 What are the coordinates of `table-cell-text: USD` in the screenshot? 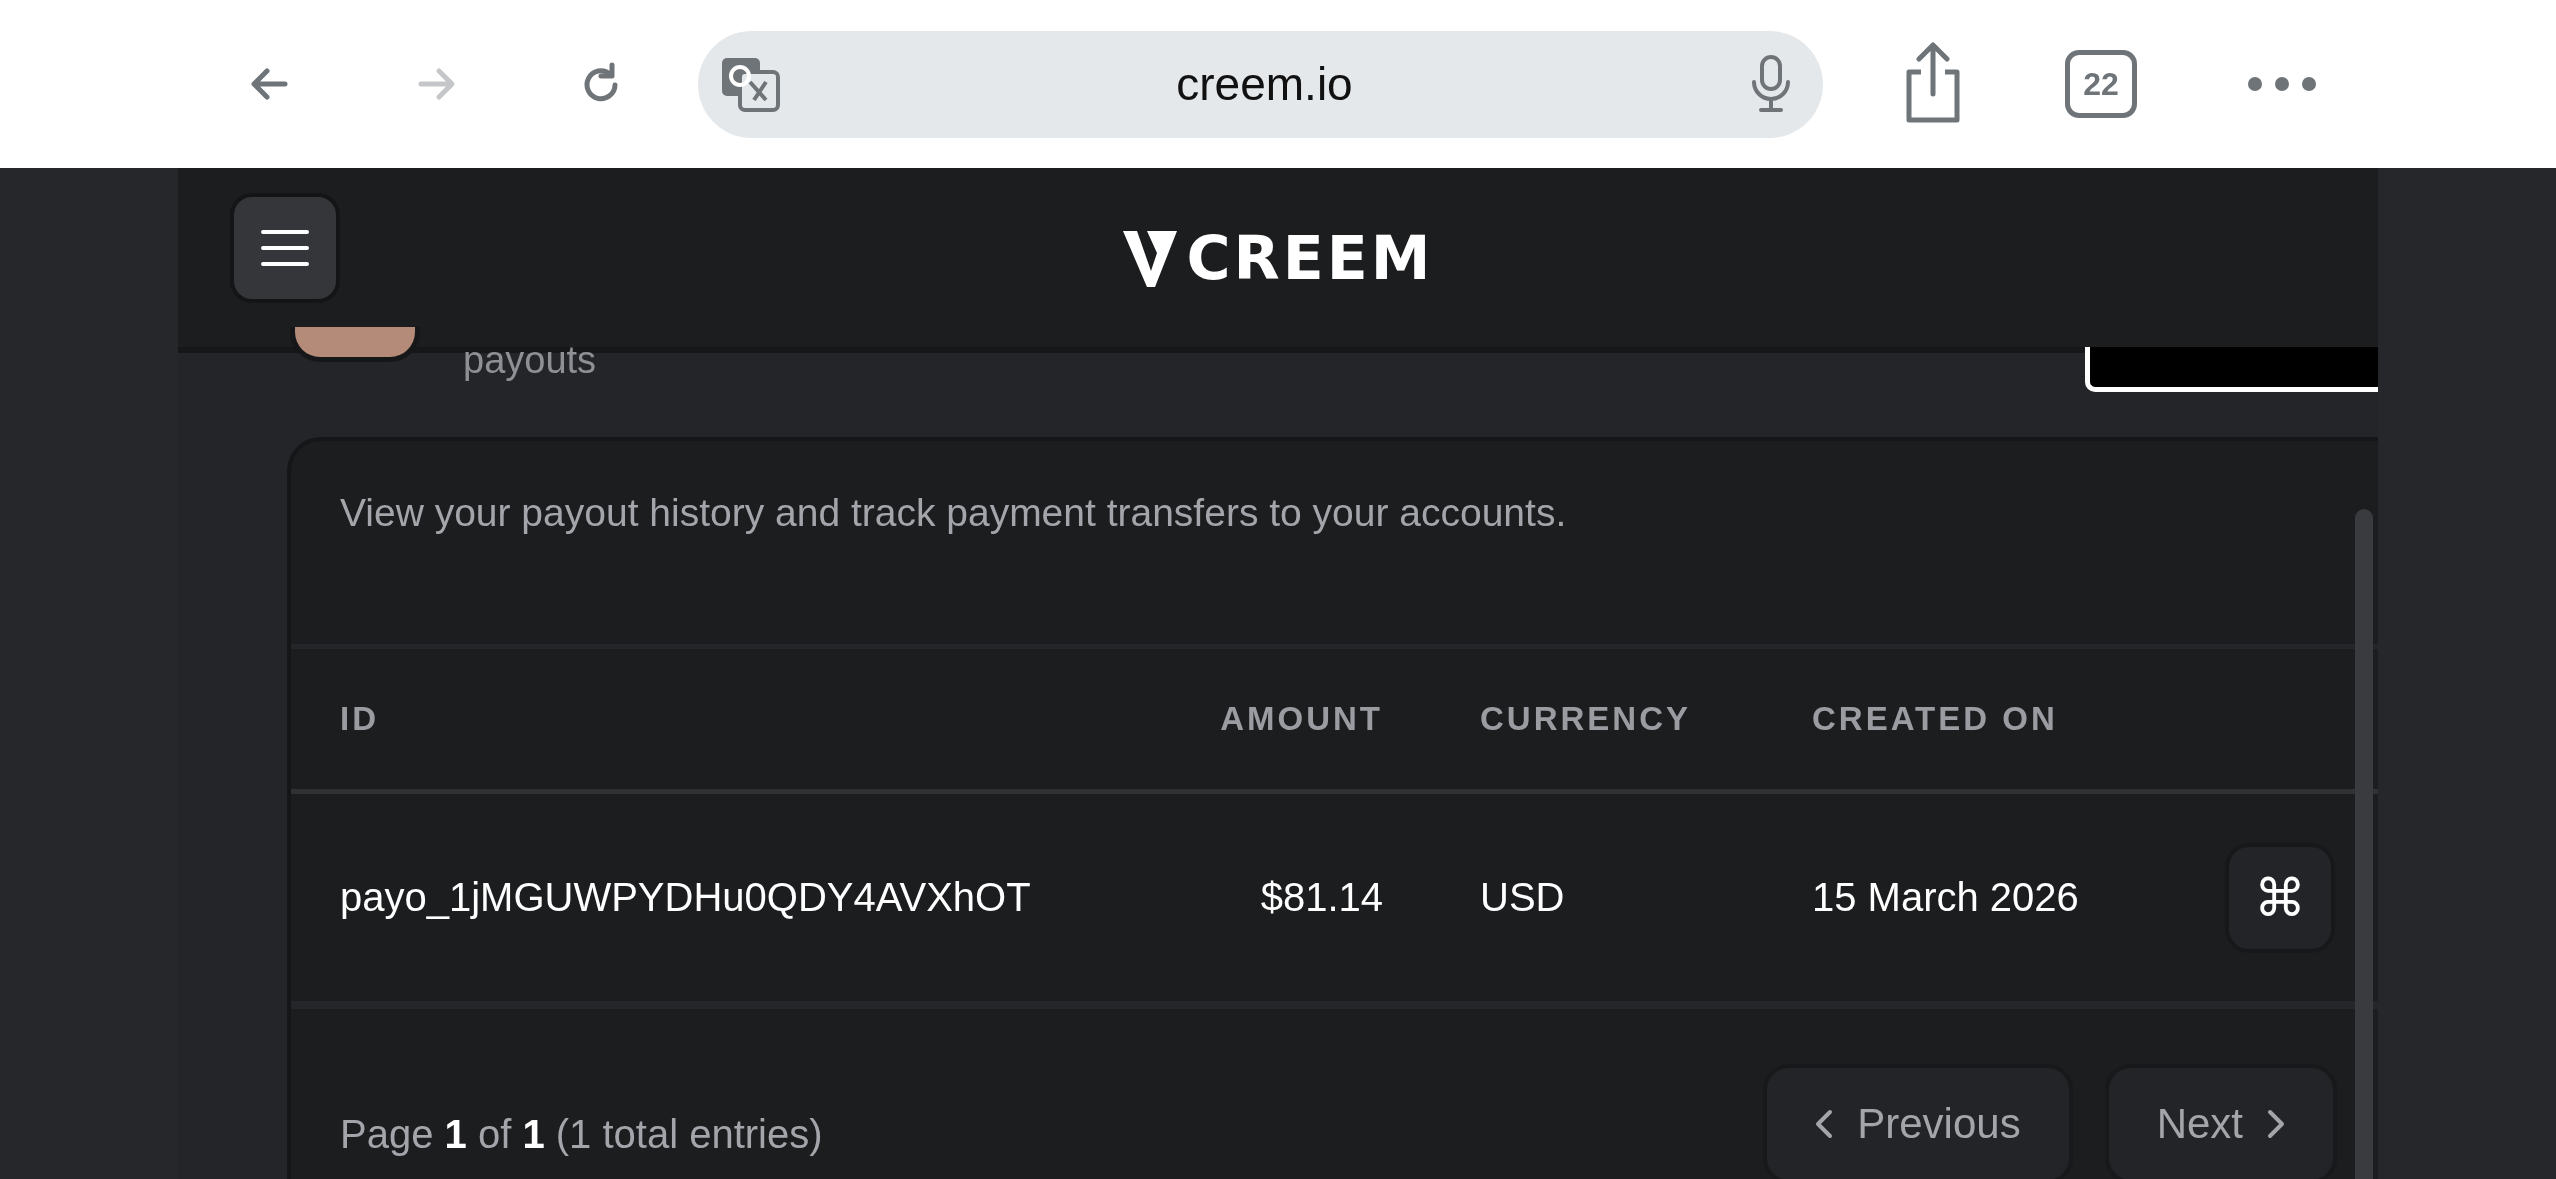 It's located at (1522, 897).